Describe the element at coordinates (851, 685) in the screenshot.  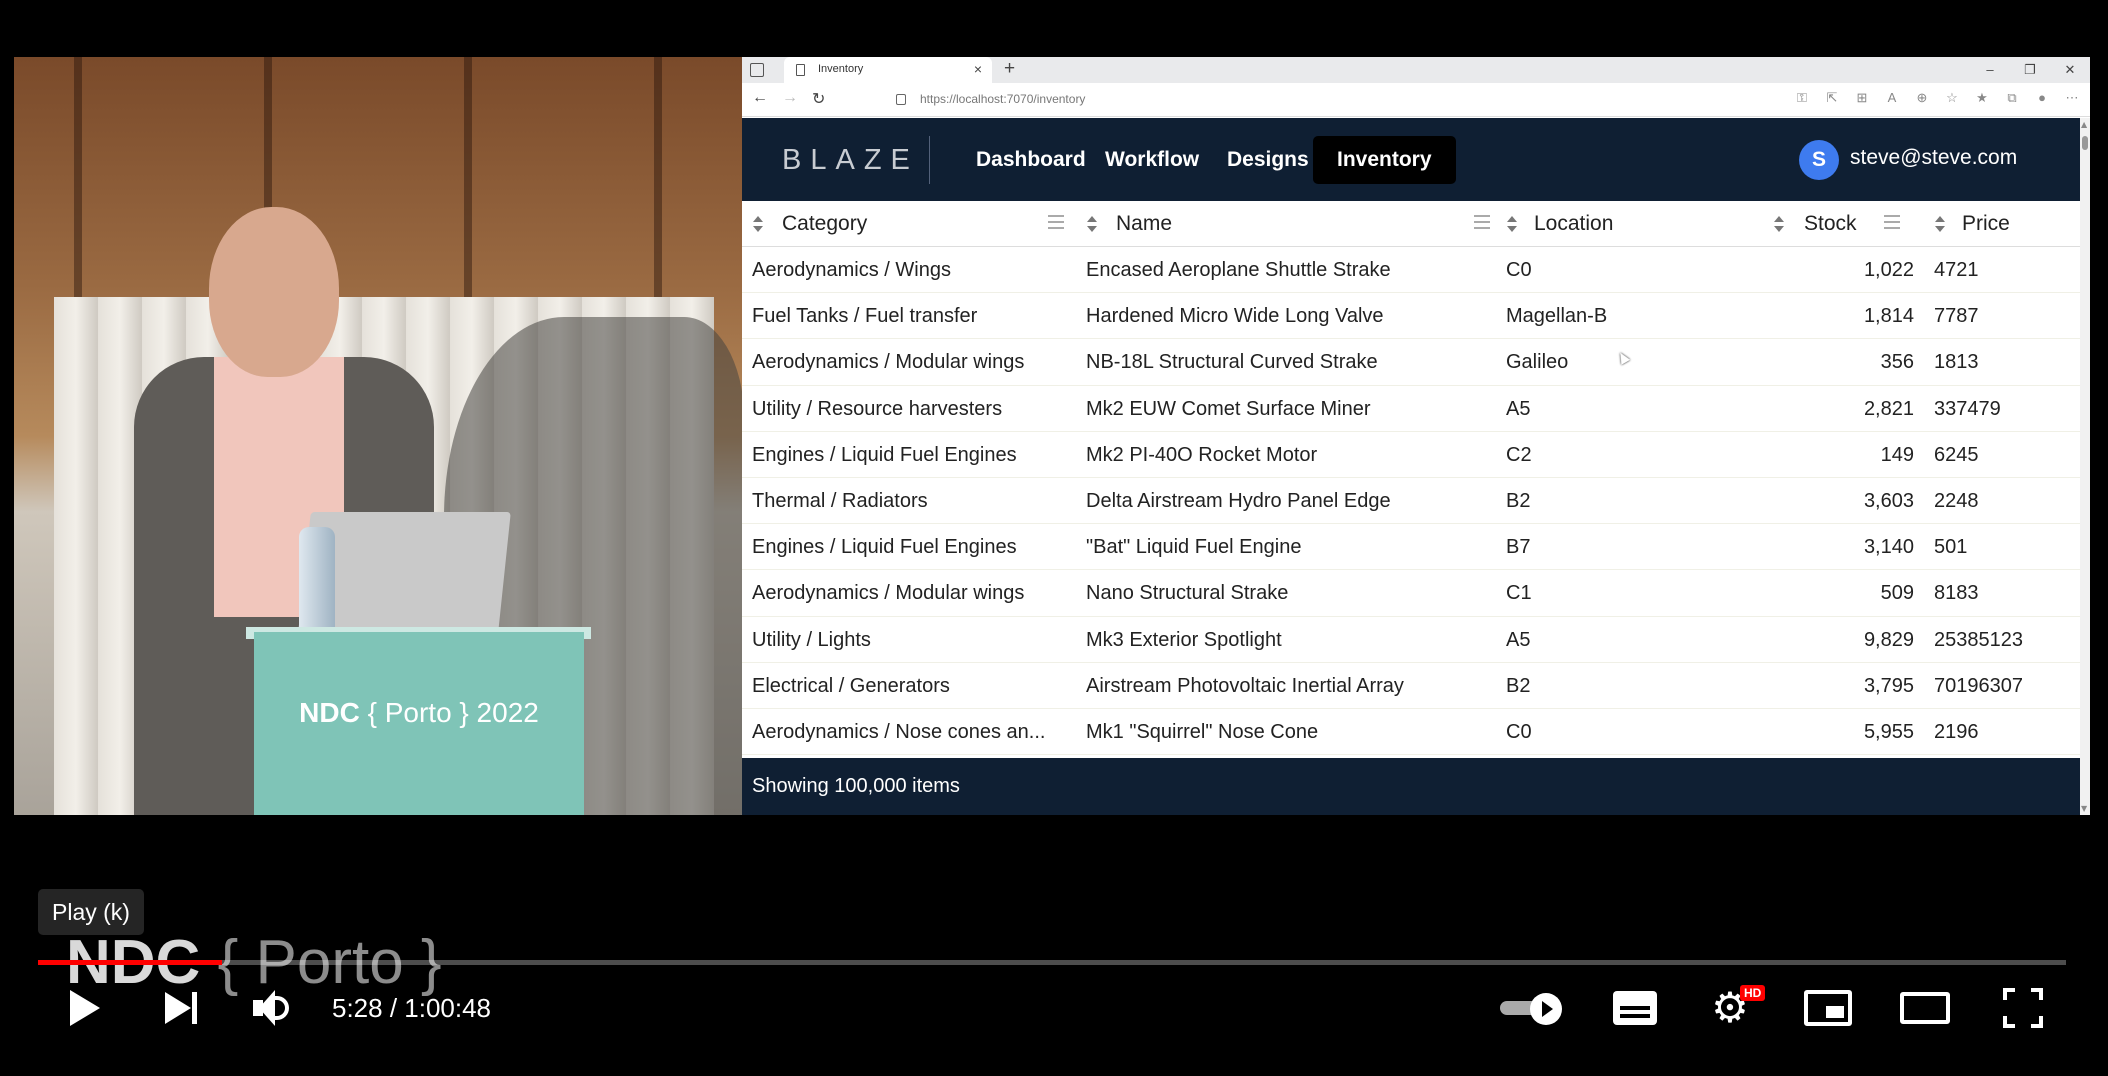
I see `cell-category: Electrical / Generators` at that location.